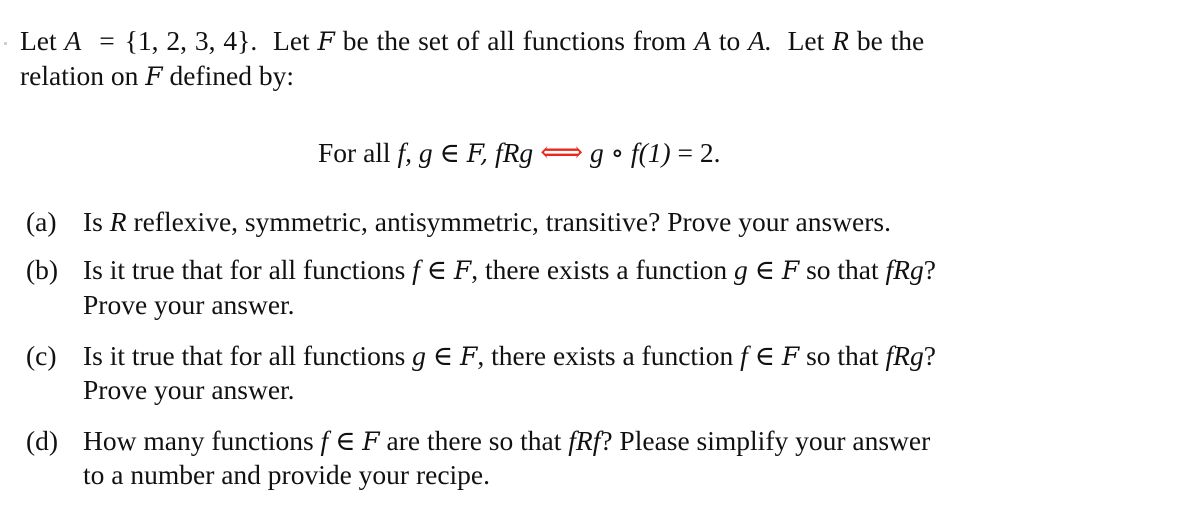  Describe the element at coordinates (474, 440) in the screenshot. I see `text: are there so that` at that location.